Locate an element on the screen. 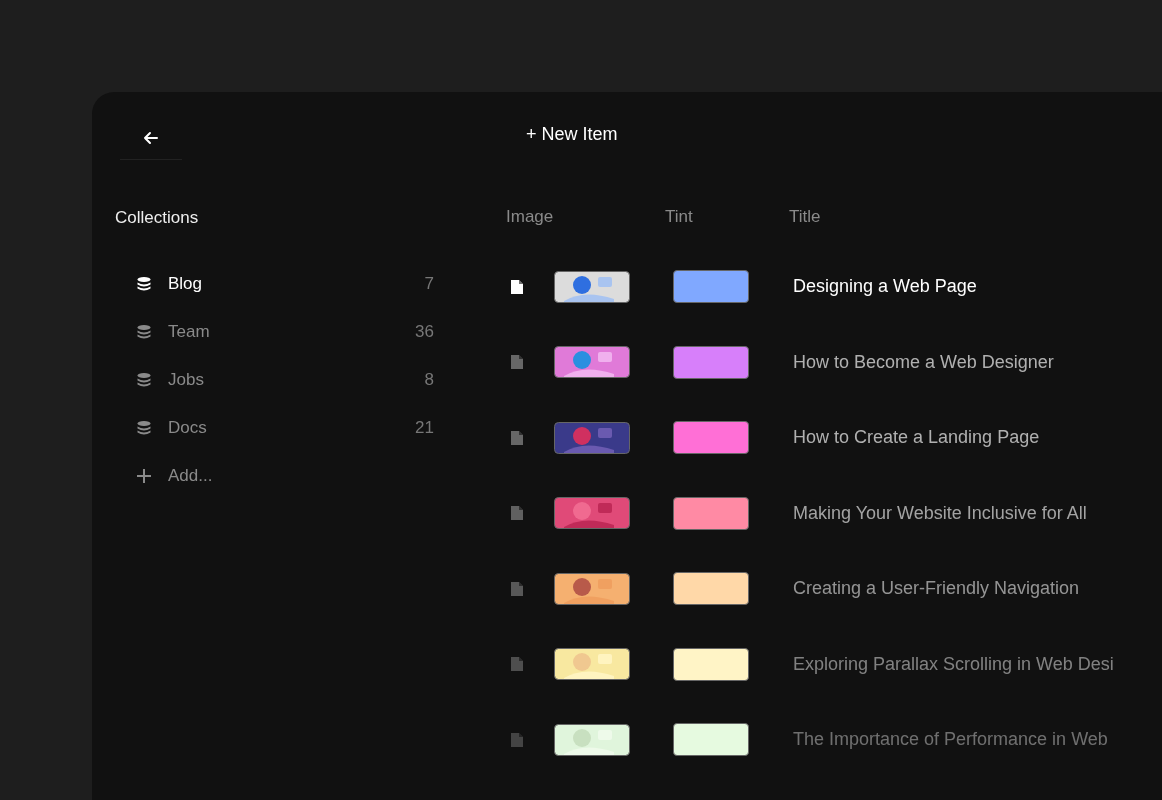  item-count: 8 is located at coordinates (428, 380).